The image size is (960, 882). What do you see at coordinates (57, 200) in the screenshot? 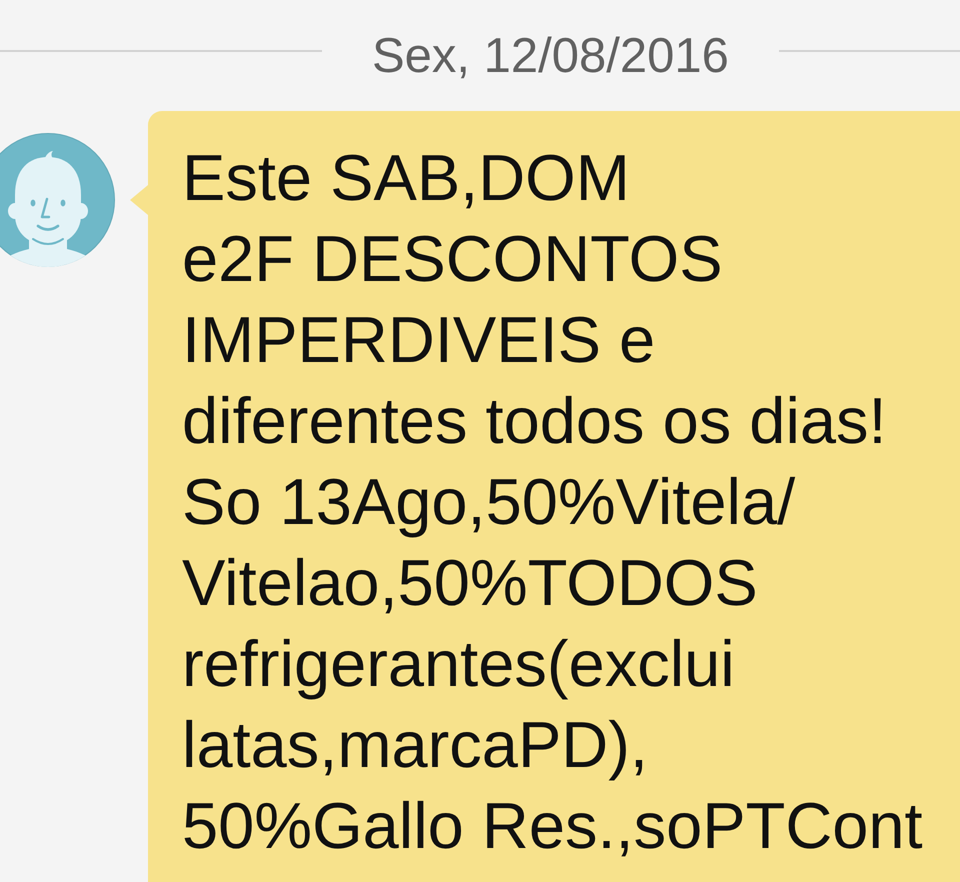
I see `avatar-icon` at bounding box center [57, 200].